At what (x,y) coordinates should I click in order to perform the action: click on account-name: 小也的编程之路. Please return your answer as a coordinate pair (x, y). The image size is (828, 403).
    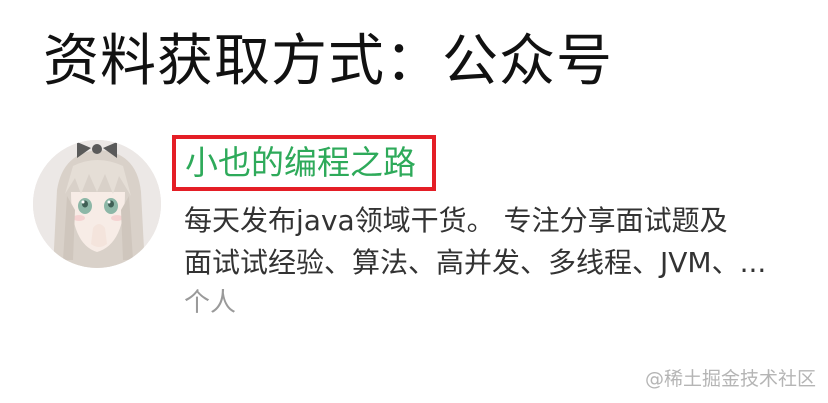
    Looking at the image, I should click on (300, 162).